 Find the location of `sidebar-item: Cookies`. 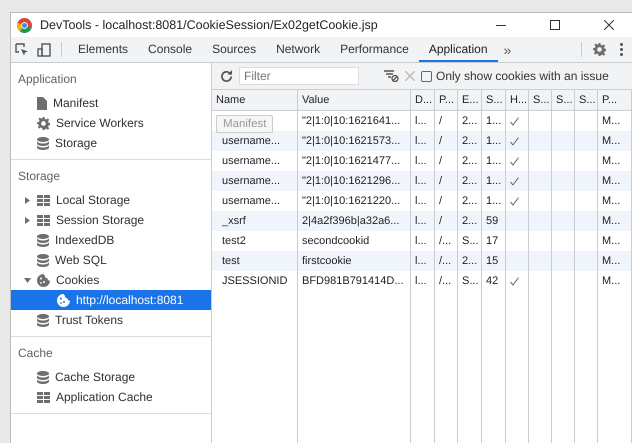

sidebar-item: Cookies is located at coordinates (111, 280).